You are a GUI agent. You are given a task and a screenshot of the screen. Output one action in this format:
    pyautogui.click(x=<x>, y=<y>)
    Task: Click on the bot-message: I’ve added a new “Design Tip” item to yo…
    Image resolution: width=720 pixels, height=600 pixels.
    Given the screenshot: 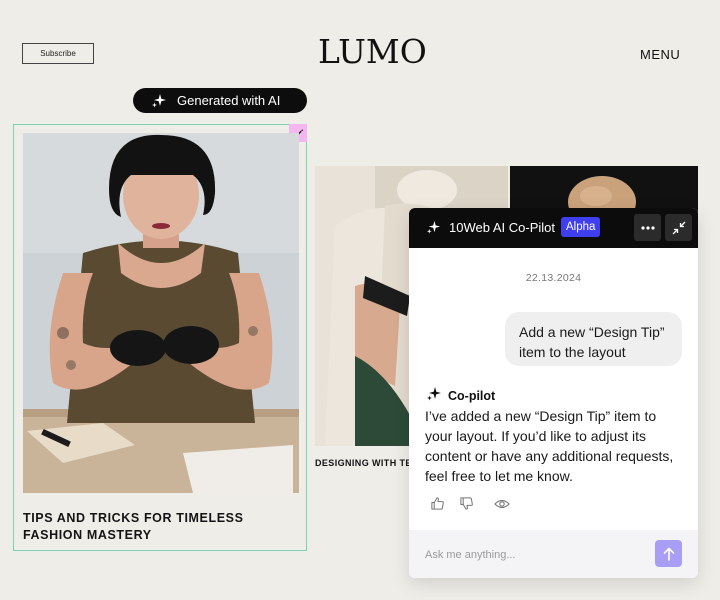 What is the action you would take?
    pyautogui.click(x=549, y=446)
    